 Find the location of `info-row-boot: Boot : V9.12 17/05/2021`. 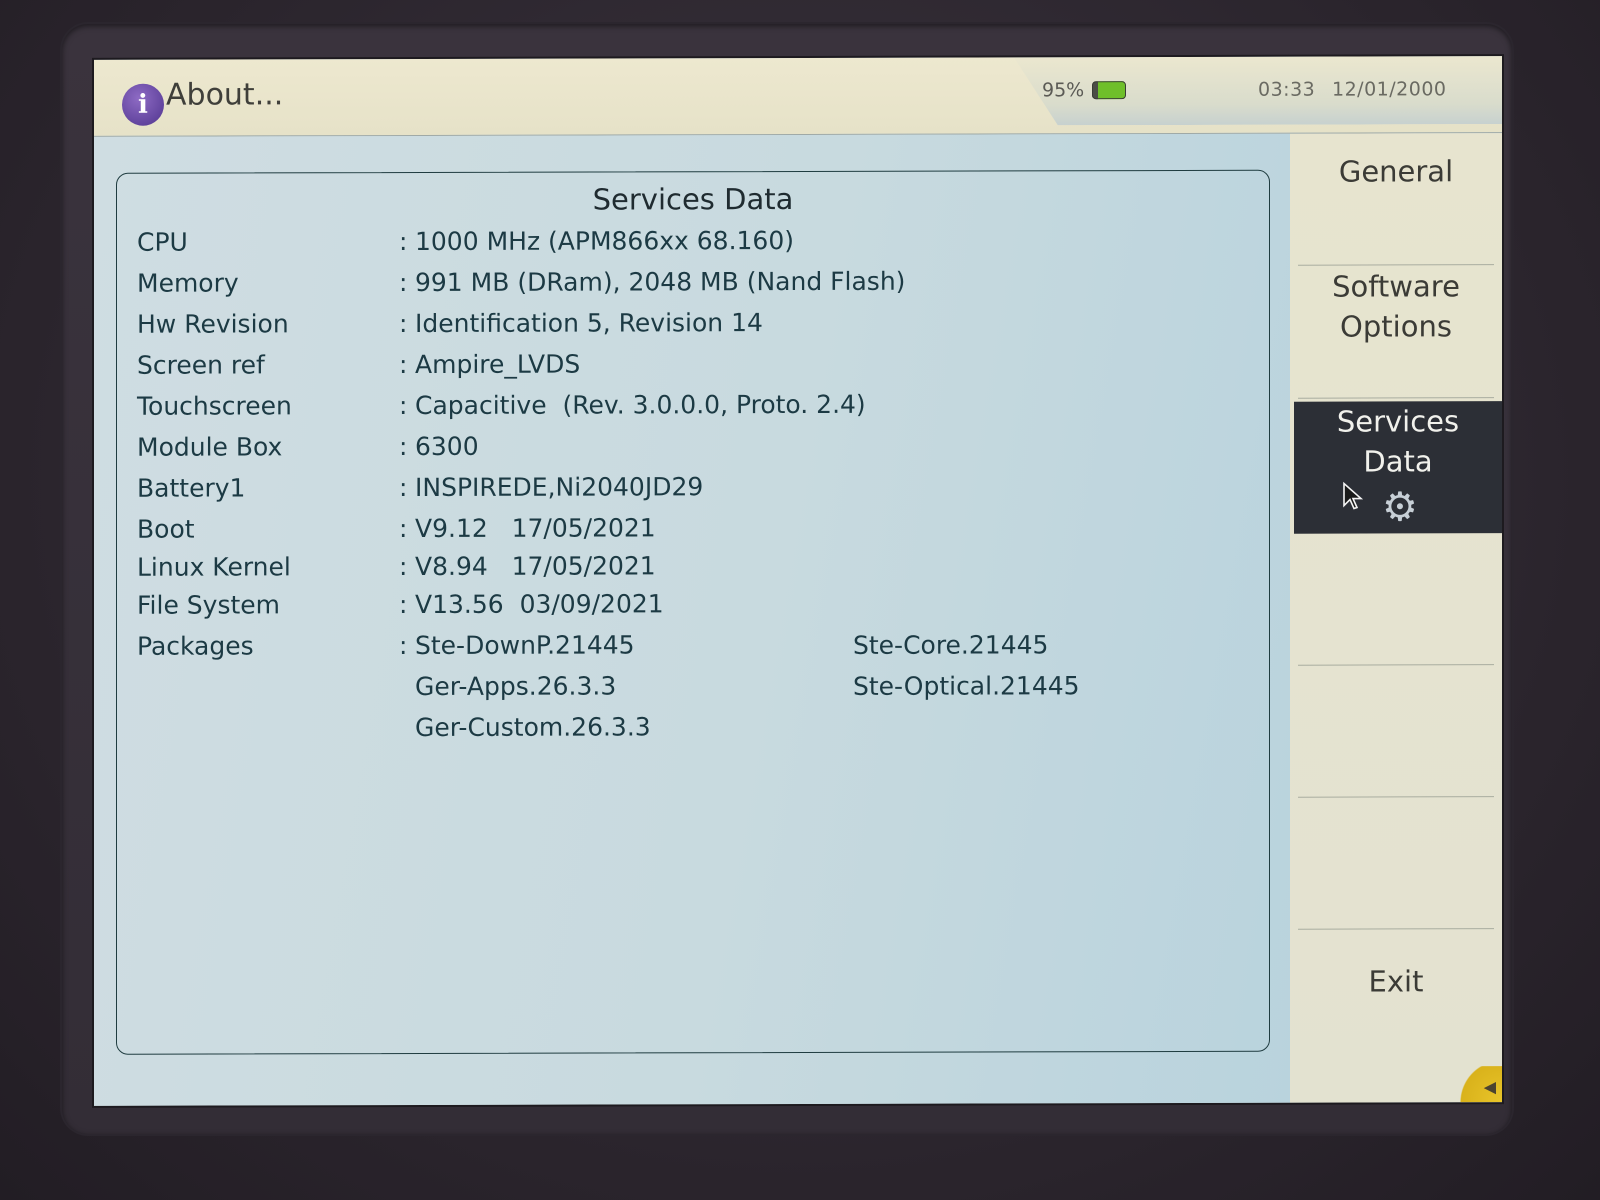

info-row-boot: Boot : V9.12 17/05/2021 is located at coordinates (693, 532).